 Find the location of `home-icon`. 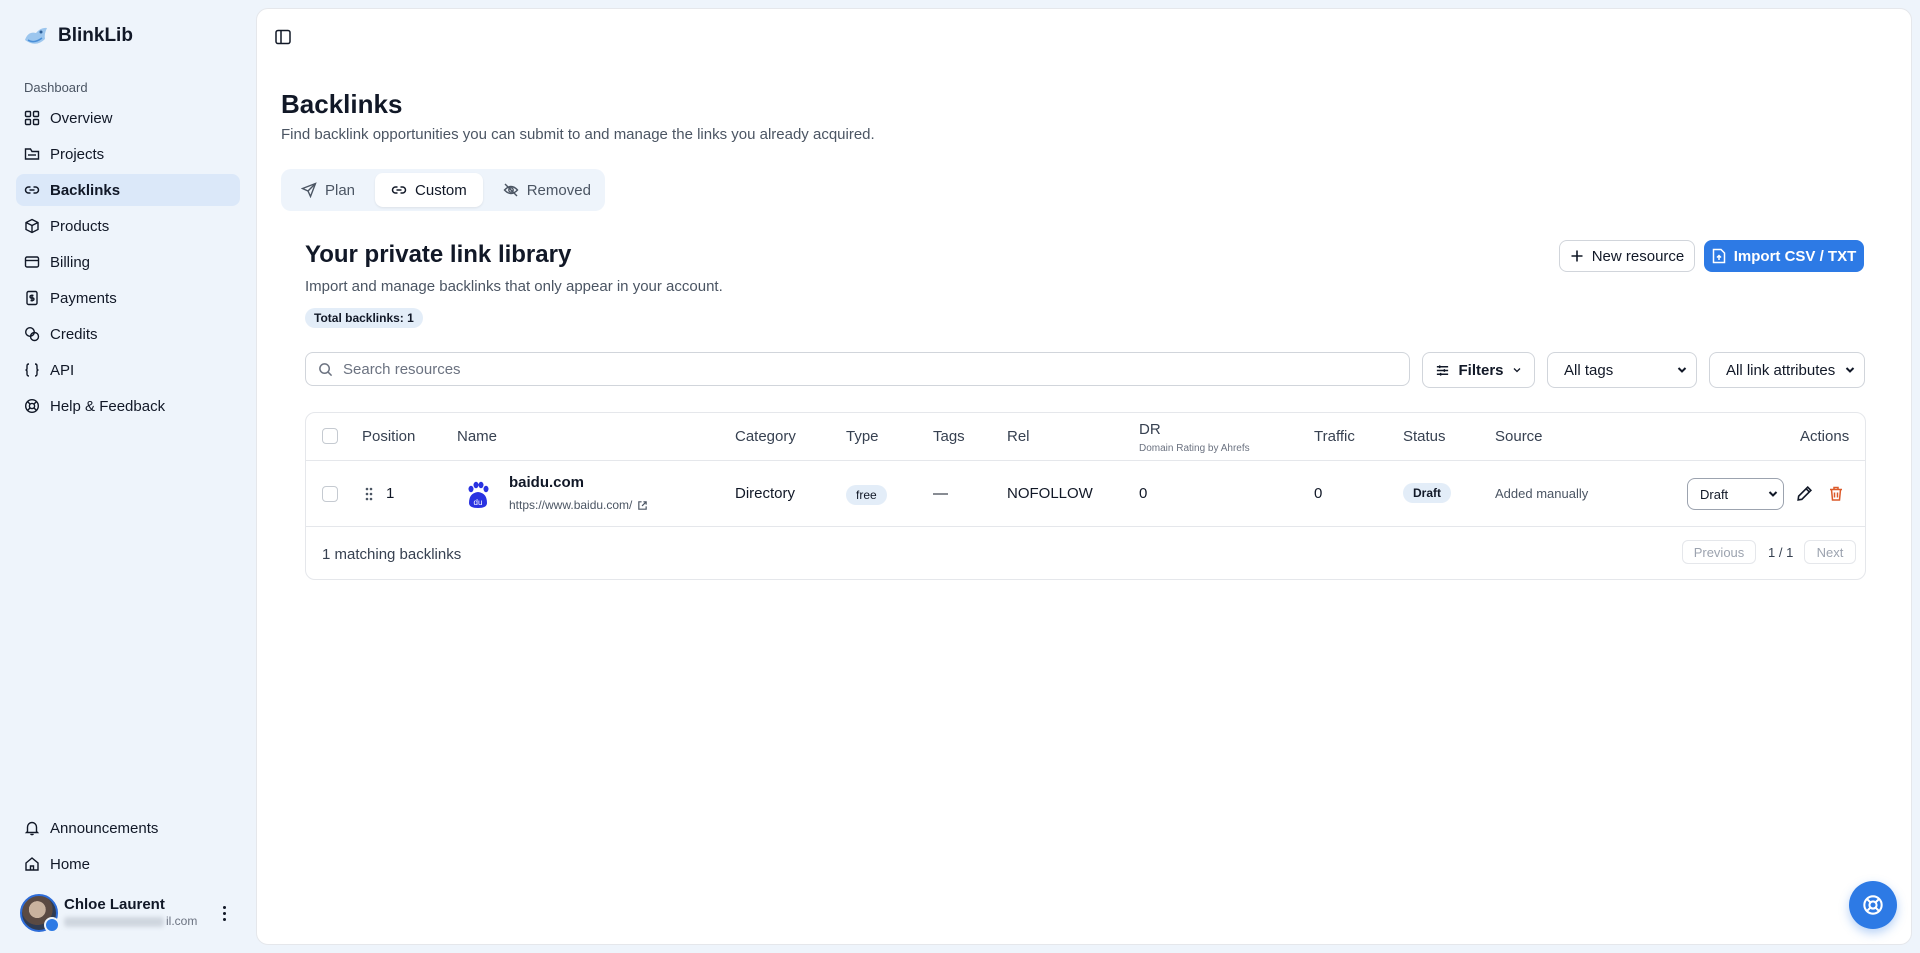

home-icon is located at coordinates (32, 864).